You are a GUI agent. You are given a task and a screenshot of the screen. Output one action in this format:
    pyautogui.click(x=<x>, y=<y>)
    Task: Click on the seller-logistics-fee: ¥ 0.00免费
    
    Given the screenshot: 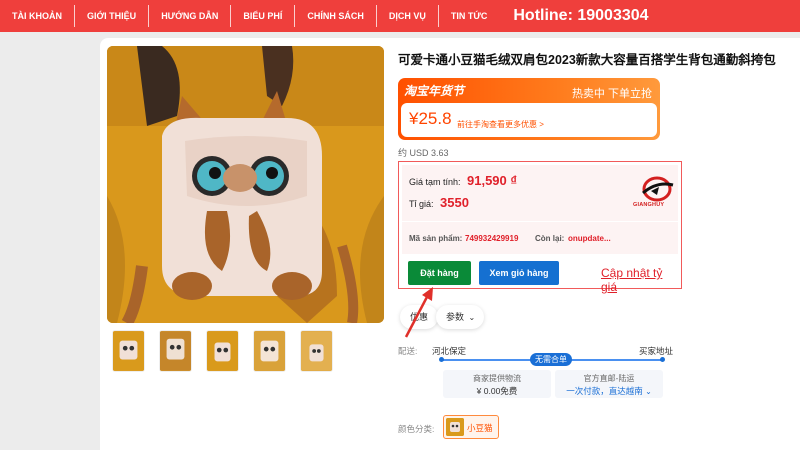 What is the action you would take?
    pyautogui.click(x=497, y=391)
    